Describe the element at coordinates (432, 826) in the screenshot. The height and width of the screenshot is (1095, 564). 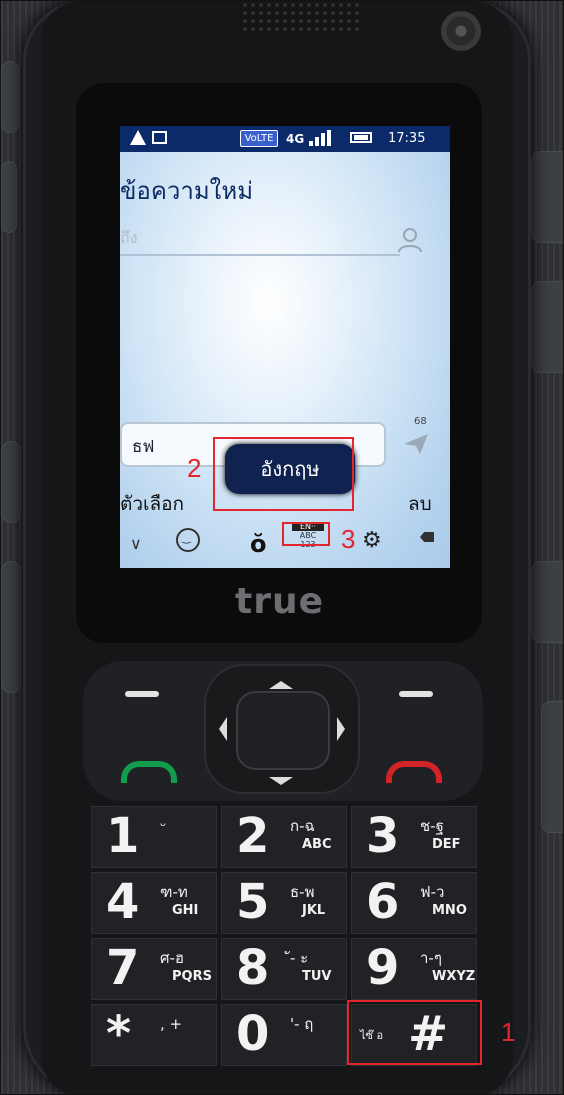
I see `key-letters: ช-ฐ` at that location.